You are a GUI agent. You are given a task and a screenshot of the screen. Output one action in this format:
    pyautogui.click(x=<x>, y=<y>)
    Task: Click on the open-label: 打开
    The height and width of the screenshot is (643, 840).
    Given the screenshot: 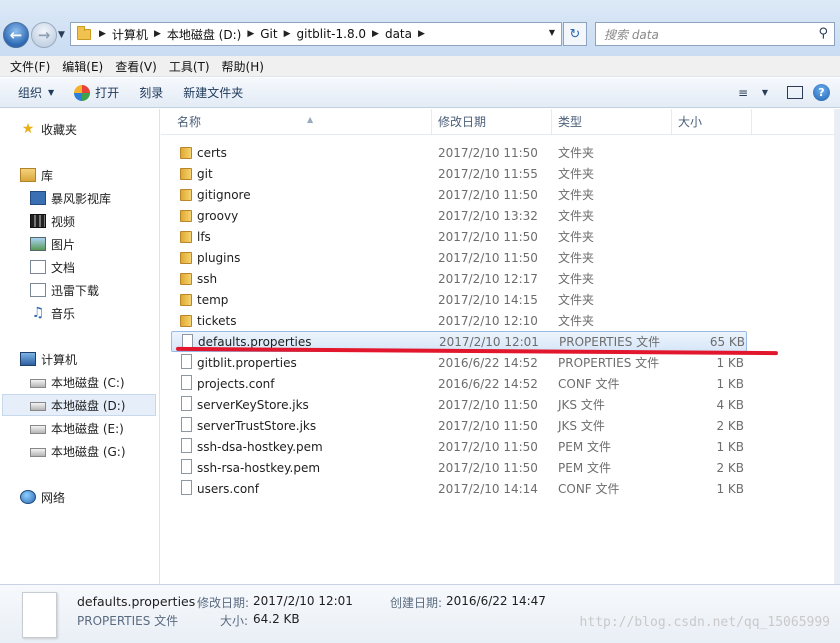 What is the action you would take?
    pyautogui.click(x=107, y=93)
    